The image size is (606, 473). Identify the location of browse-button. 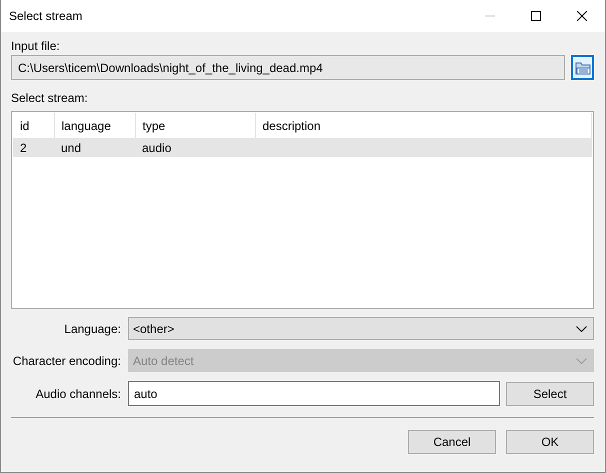
(582, 67).